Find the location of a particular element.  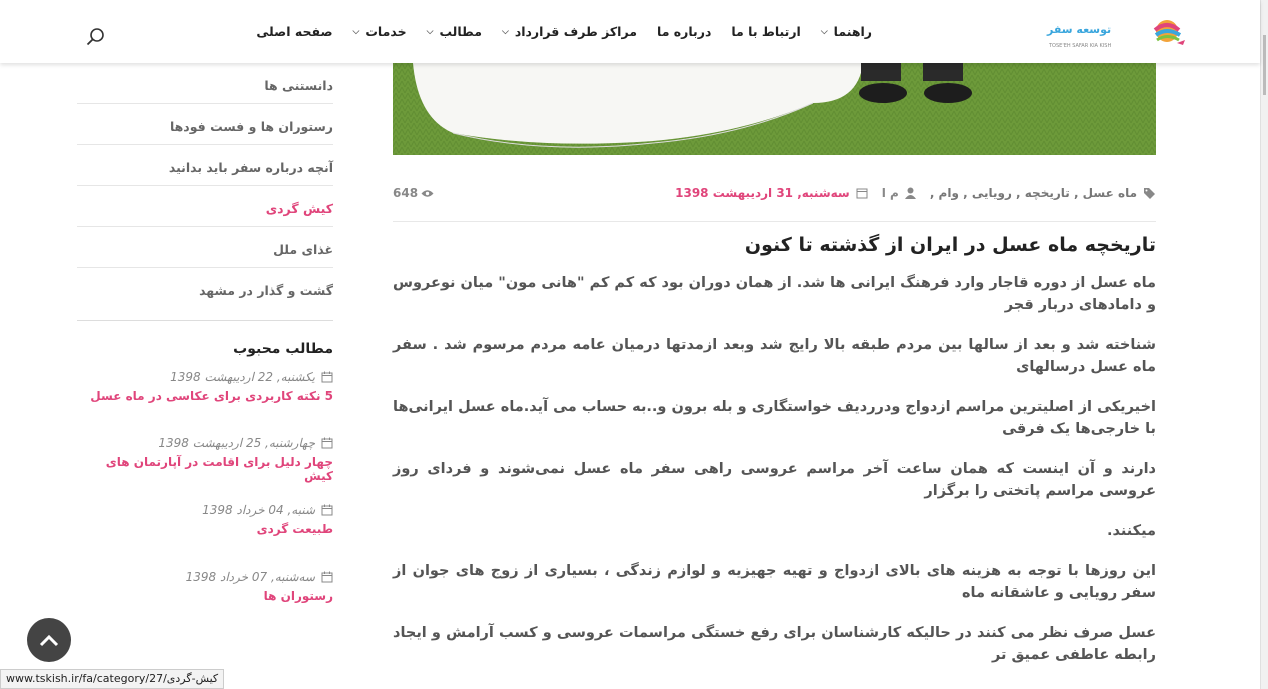

search-icon is located at coordinates (96, 37).